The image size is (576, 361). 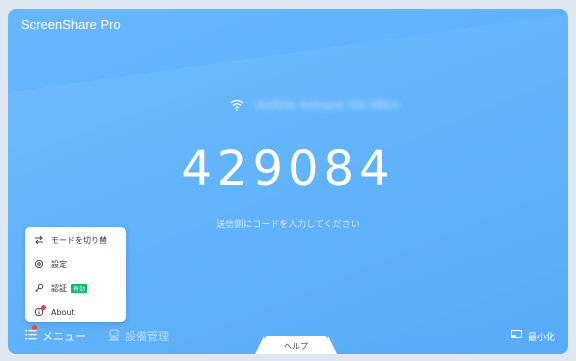 What do you see at coordinates (39, 240) in the screenshot?
I see `swap-icon` at bounding box center [39, 240].